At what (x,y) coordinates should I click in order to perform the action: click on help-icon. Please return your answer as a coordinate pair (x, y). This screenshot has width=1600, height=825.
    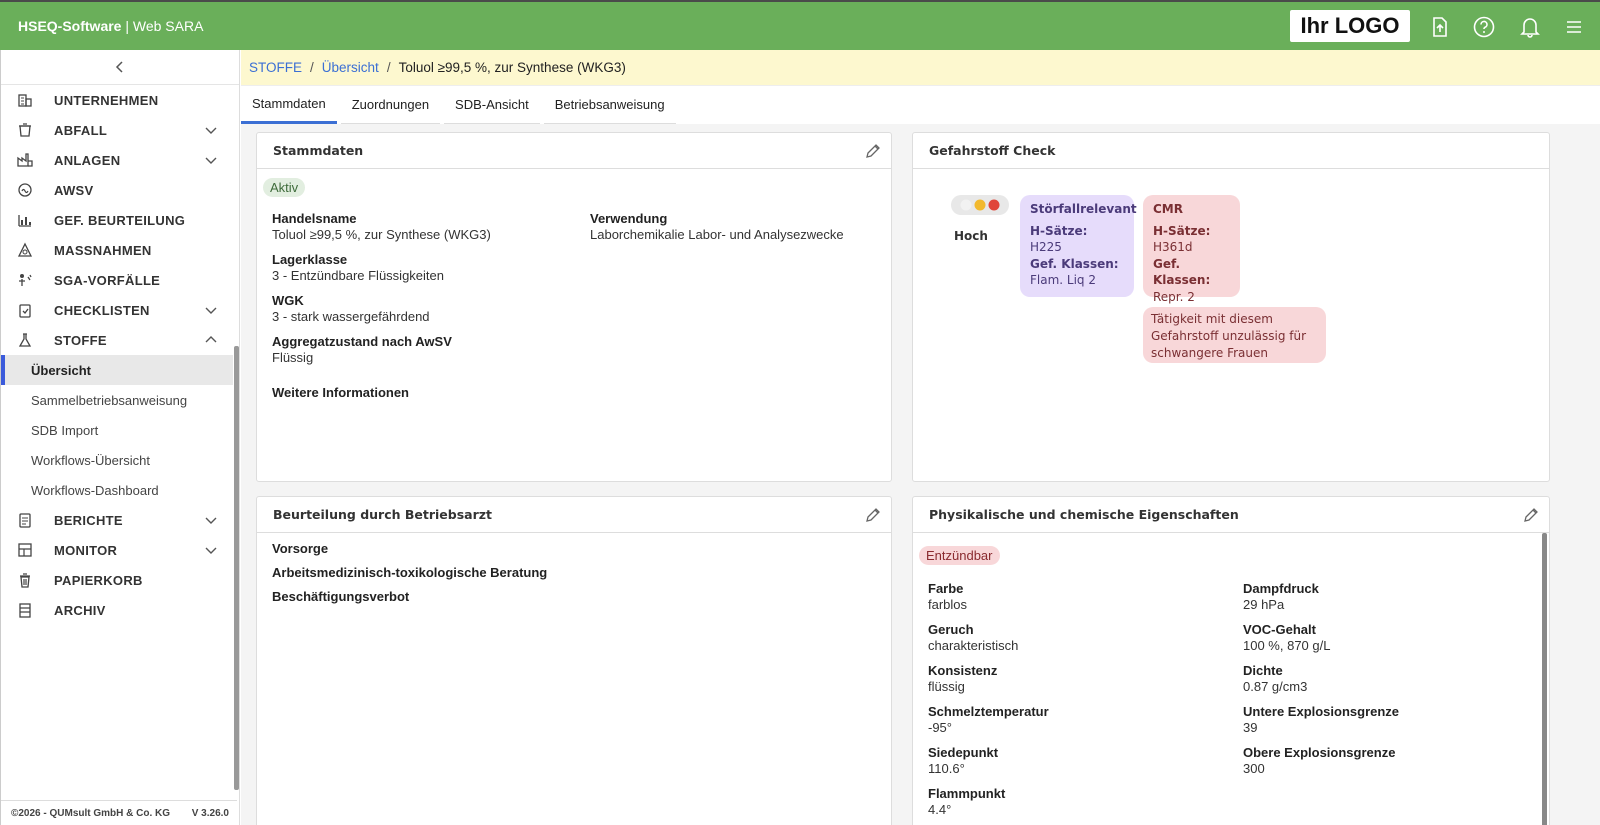
    Looking at the image, I should click on (1484, 27).